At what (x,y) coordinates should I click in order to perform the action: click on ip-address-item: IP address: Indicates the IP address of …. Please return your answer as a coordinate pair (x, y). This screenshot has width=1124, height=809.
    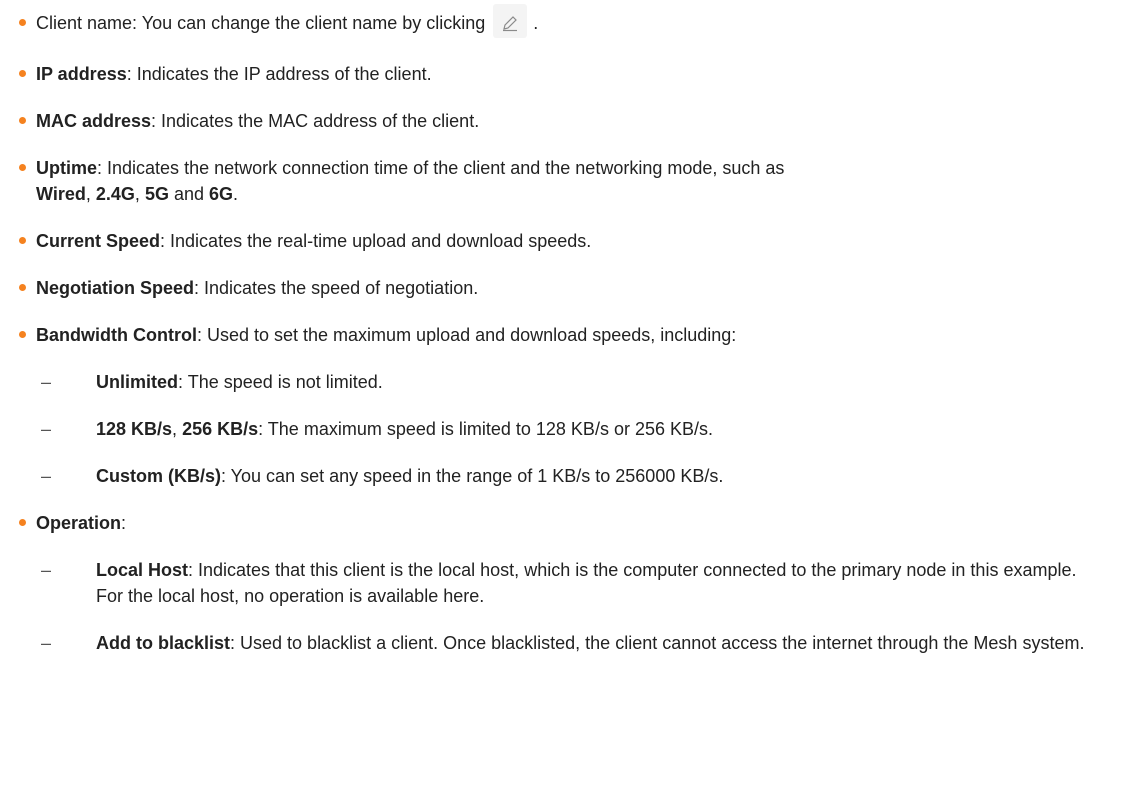
    Looking at the image, I should click on (561, 74).